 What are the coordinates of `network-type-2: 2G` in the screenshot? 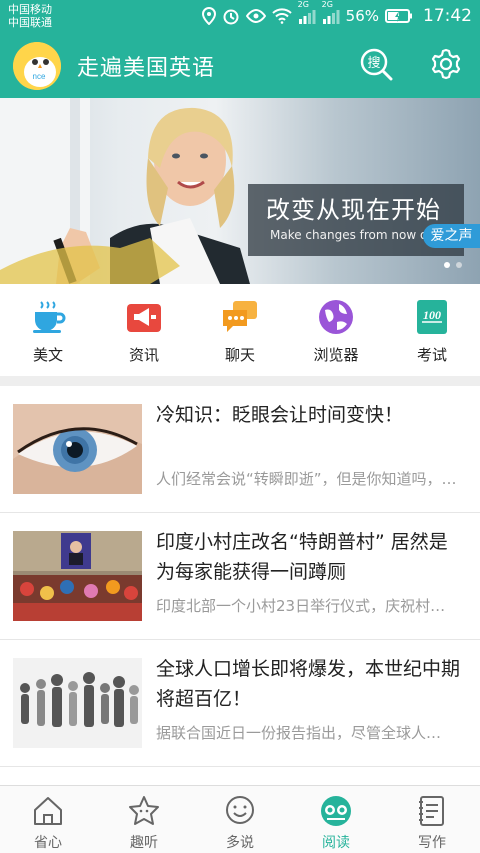 It's located at (327, 4).